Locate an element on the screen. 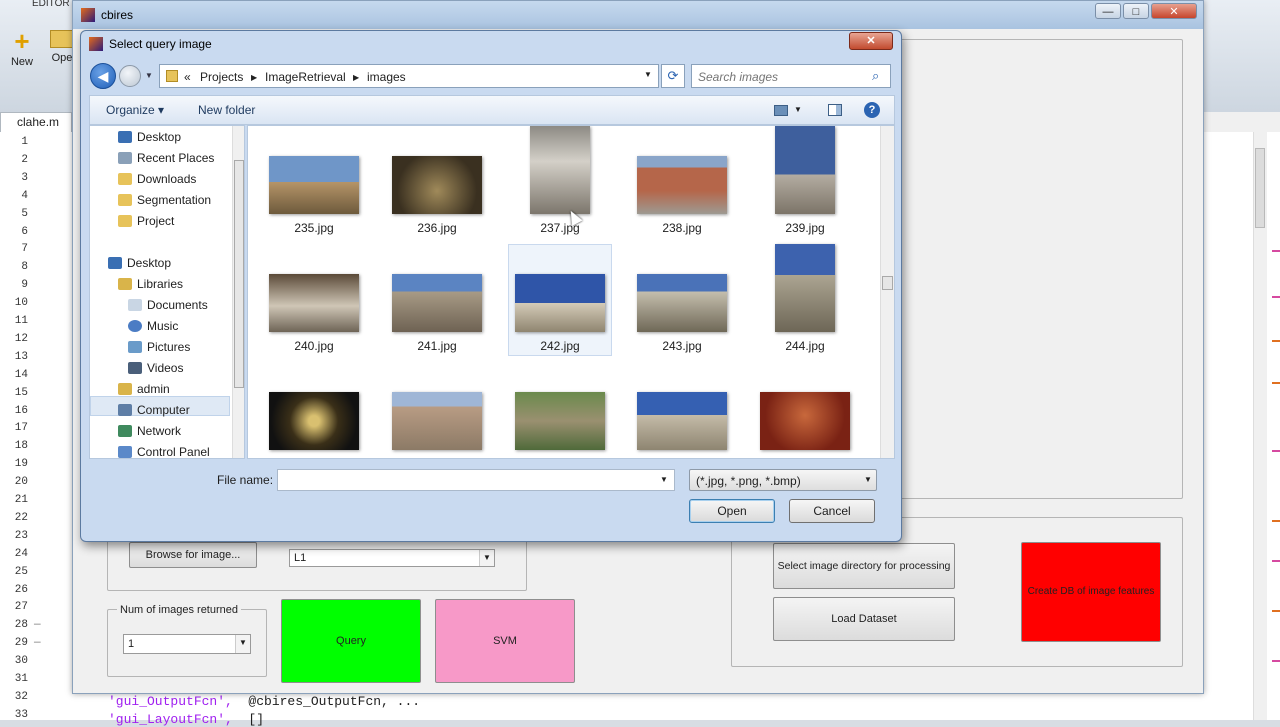  new-button: + New is located at coordinates (22, 52).